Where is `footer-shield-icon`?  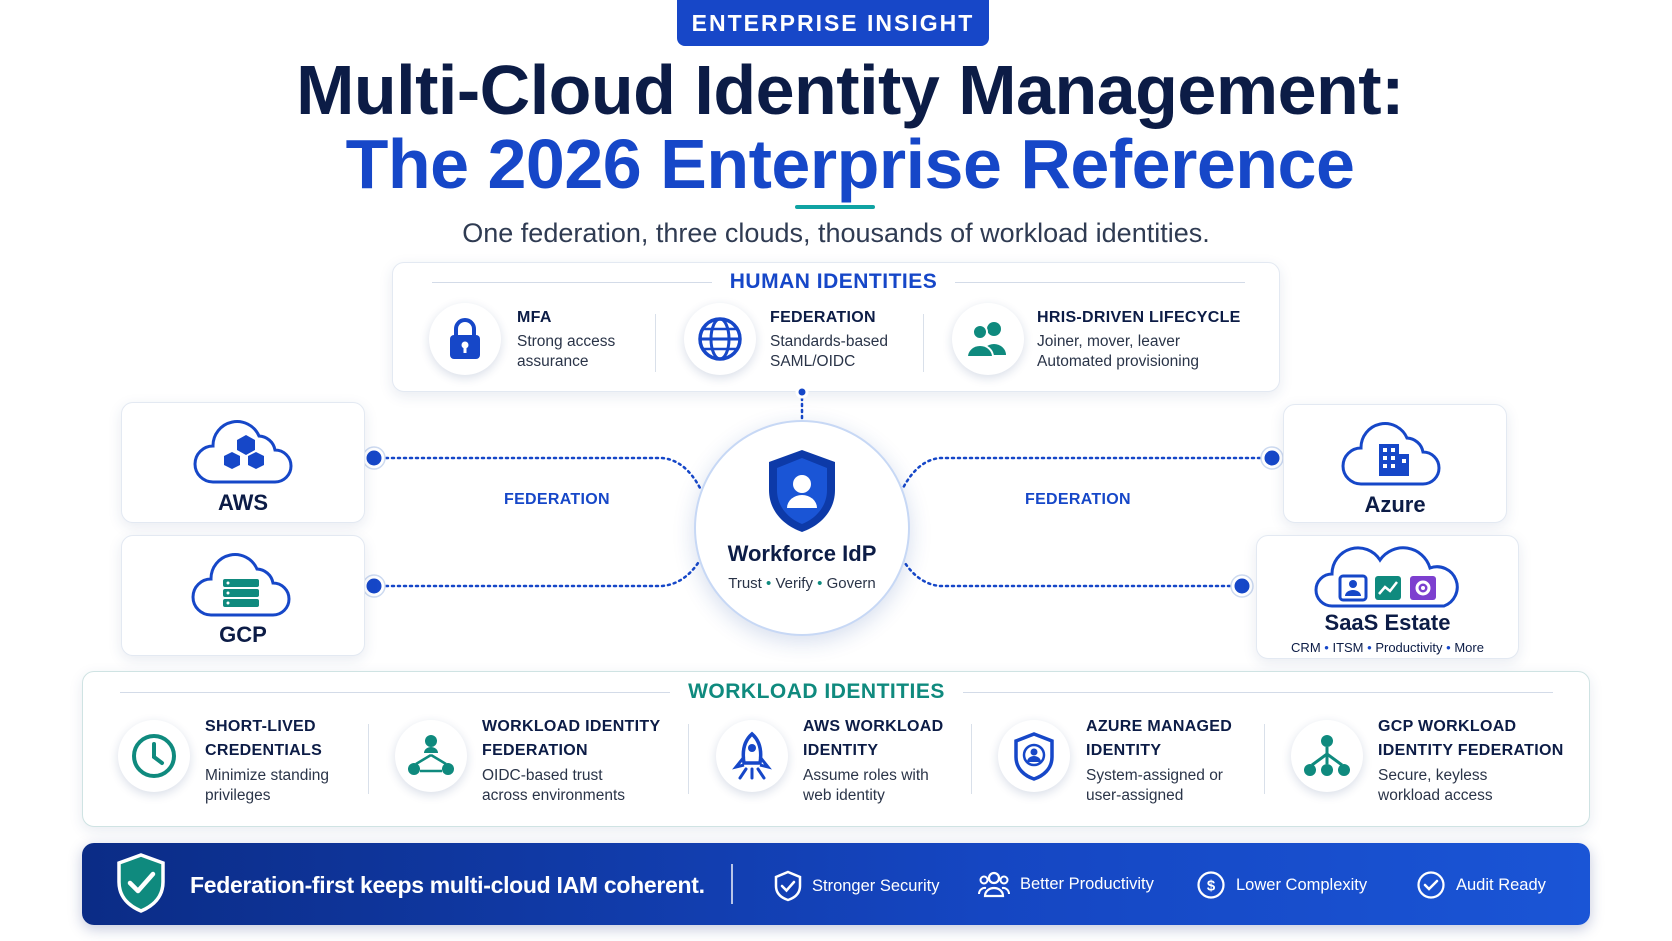 footer-shield-icon is located at coordinates (141, 883).